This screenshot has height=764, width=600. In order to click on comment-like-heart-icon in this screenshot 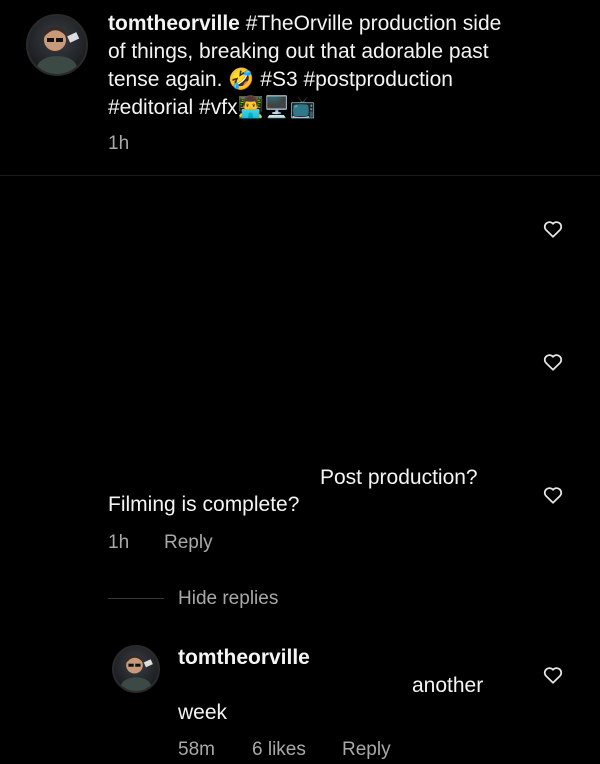, I will do `click(553, 495)`.